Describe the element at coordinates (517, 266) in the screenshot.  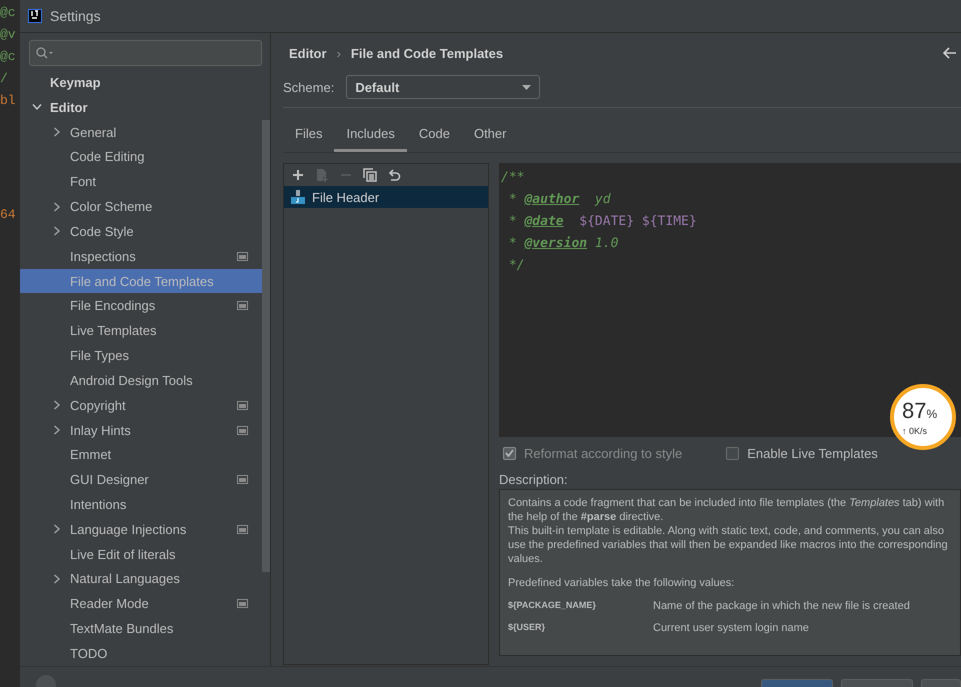
I see `code-line: */` at that location.